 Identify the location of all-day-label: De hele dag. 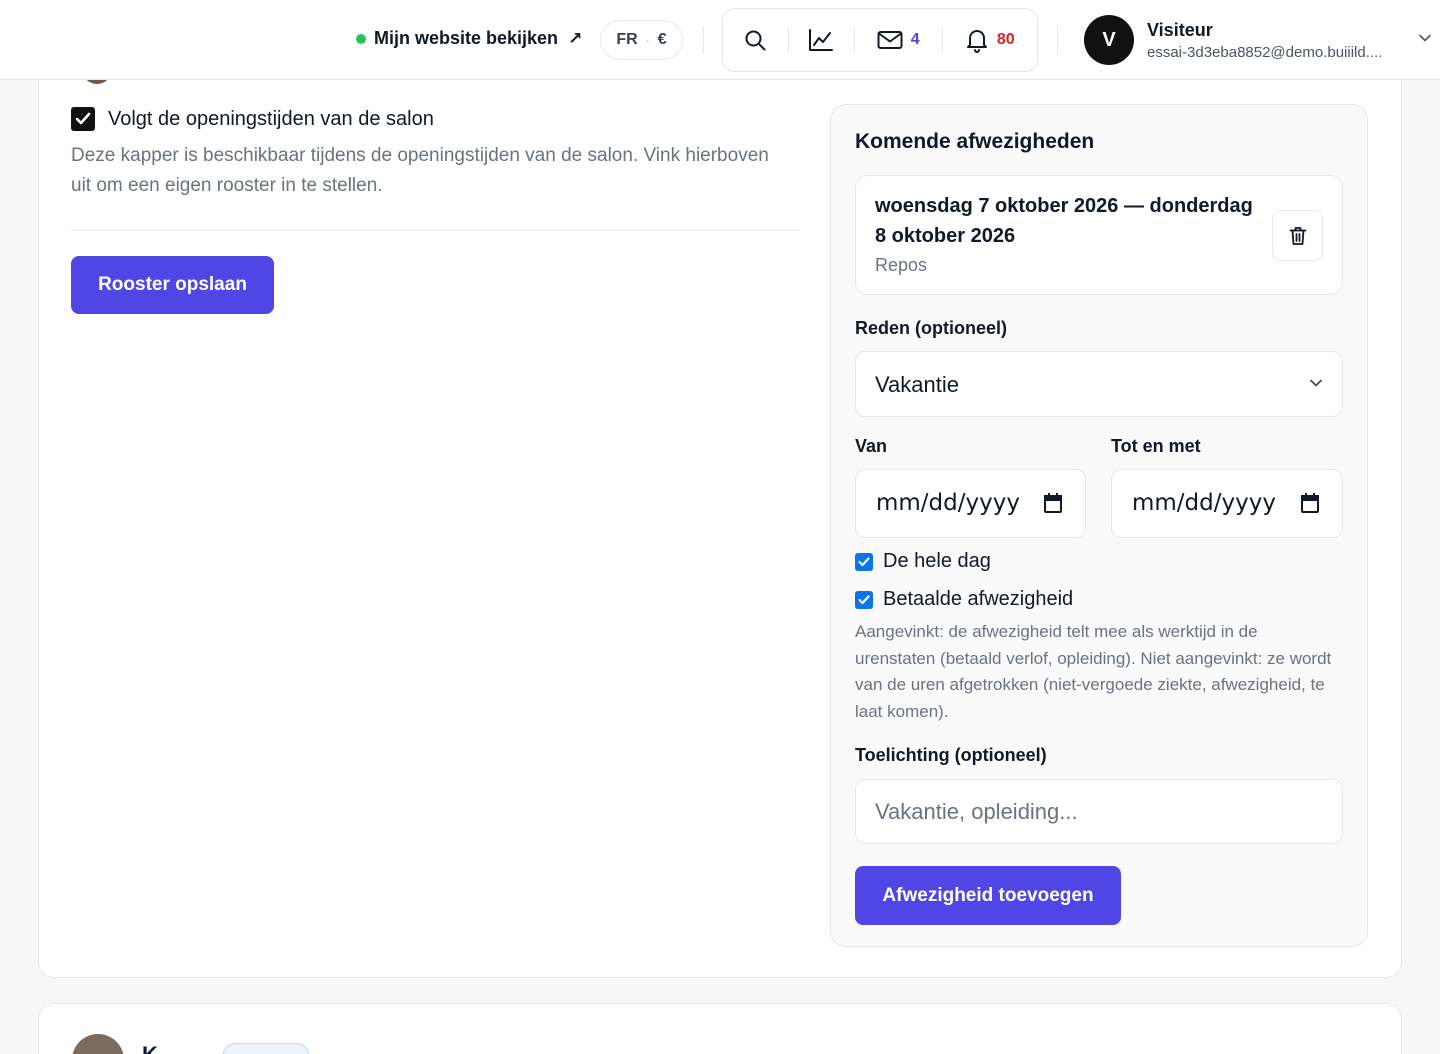
(937, 561).